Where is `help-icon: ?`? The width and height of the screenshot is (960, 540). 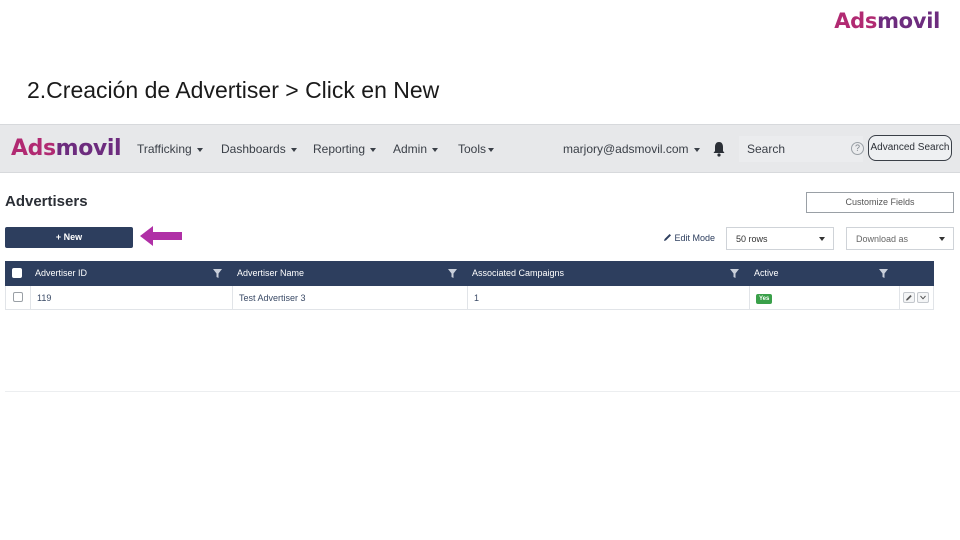
help-icon: ? is located at coordinates (857, 148).